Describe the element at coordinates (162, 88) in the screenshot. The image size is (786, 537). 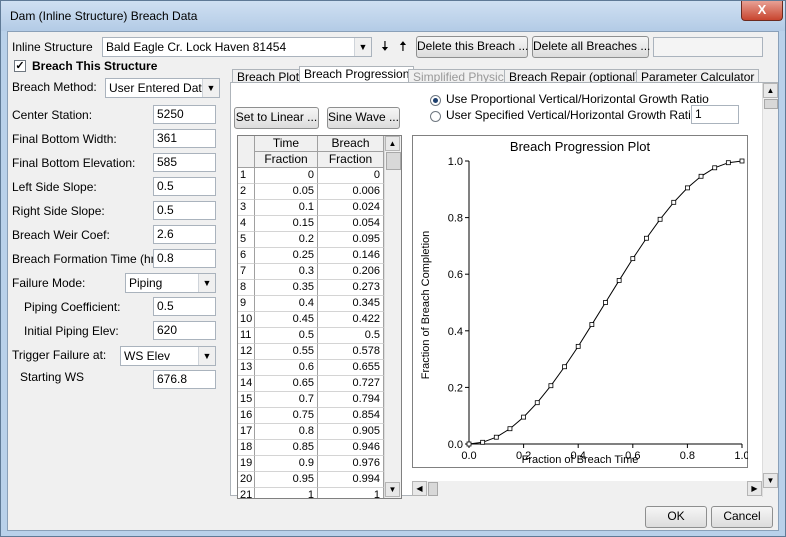
I see `breach-method-select: User Entered Data ▼` at that location.